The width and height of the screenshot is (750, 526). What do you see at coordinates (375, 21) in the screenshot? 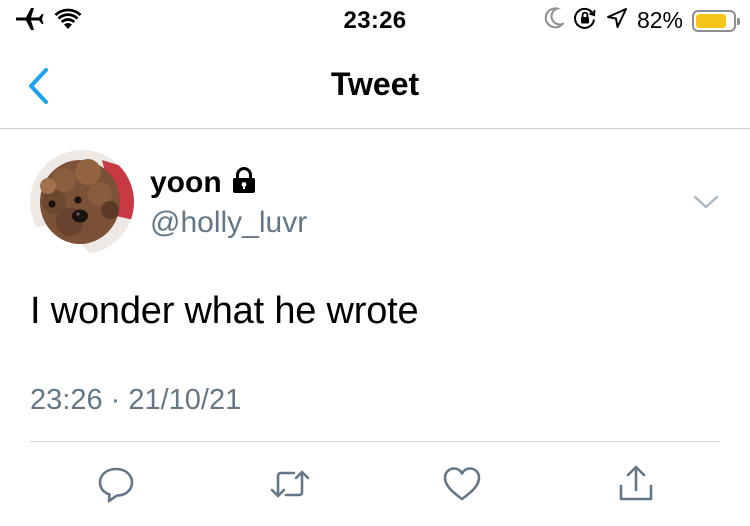
I see `status-bar: 23:26 82%` at bounding box center [375, 21].